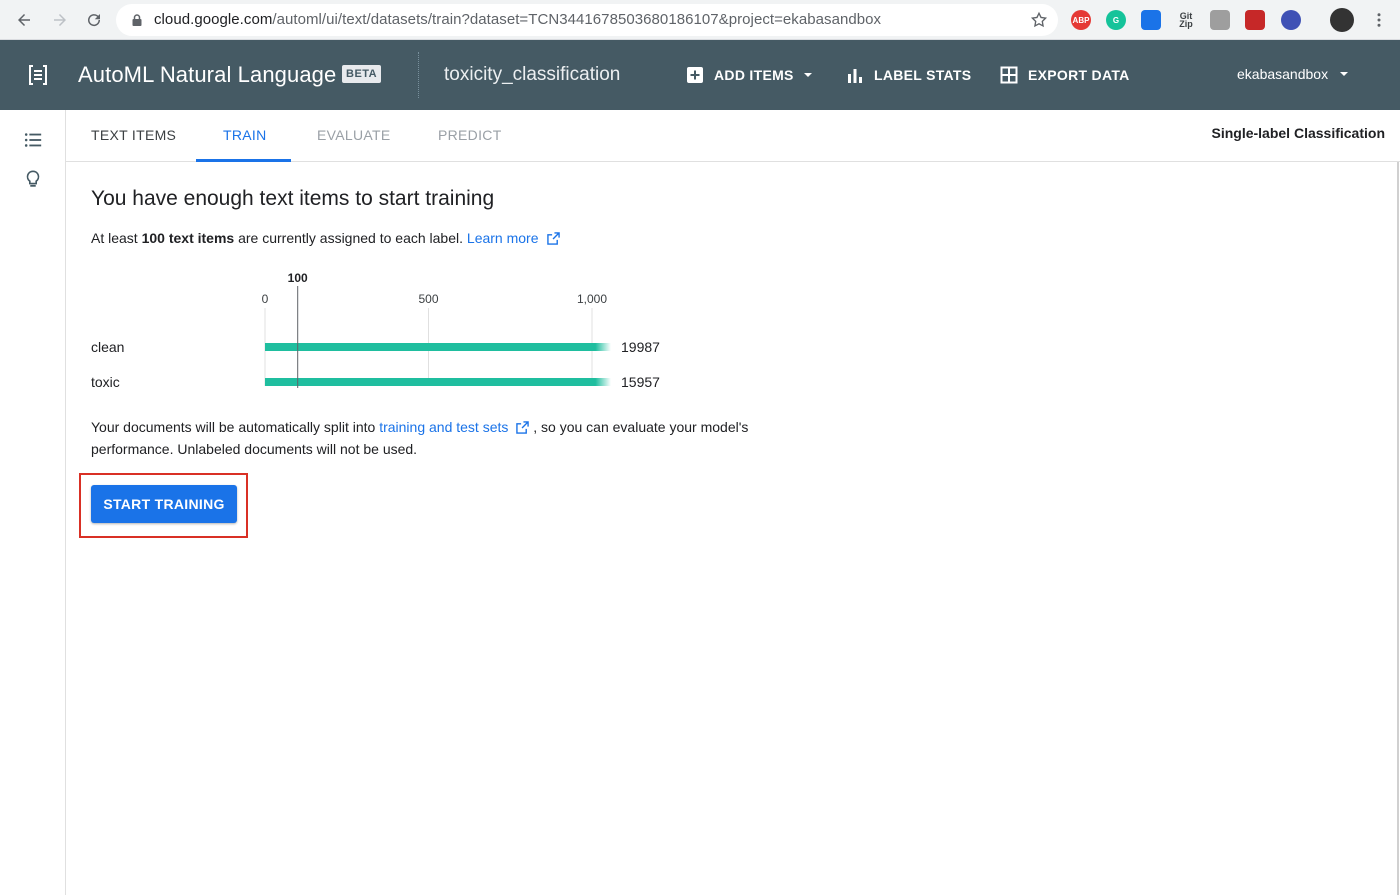 Image resolution: width=1400 pixels, height=895 pixels. Describe the element at coordinates (1344, 74) in the screenshot. I see `account-dropdown-icon` at that location.